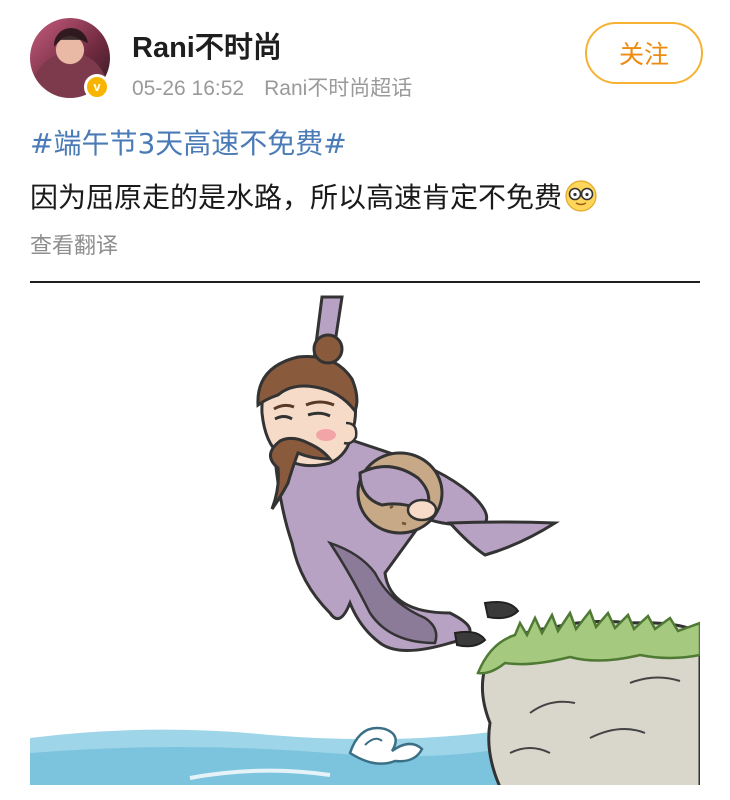 The height and width of the screenshot is (800, 730). I want to click on post-meta: 05-26 16:52 Rani不时尚超话, so click(272, 87).